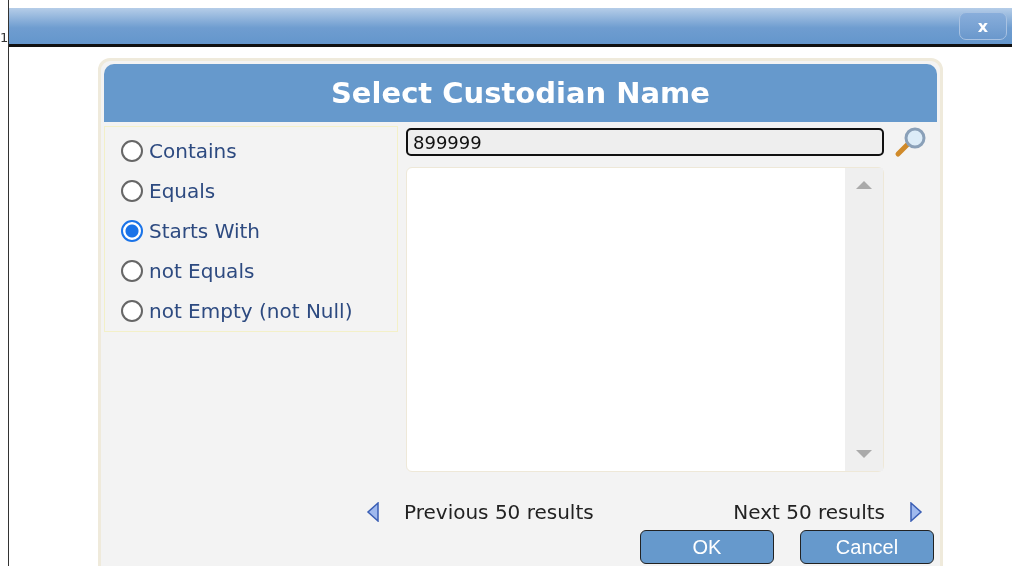 The height and width of the screenshot is (566, 1012). Describe the element at coordinates (520, 93) in the screenshot. I see `dialog-title: Select Custodian Name` at that location.